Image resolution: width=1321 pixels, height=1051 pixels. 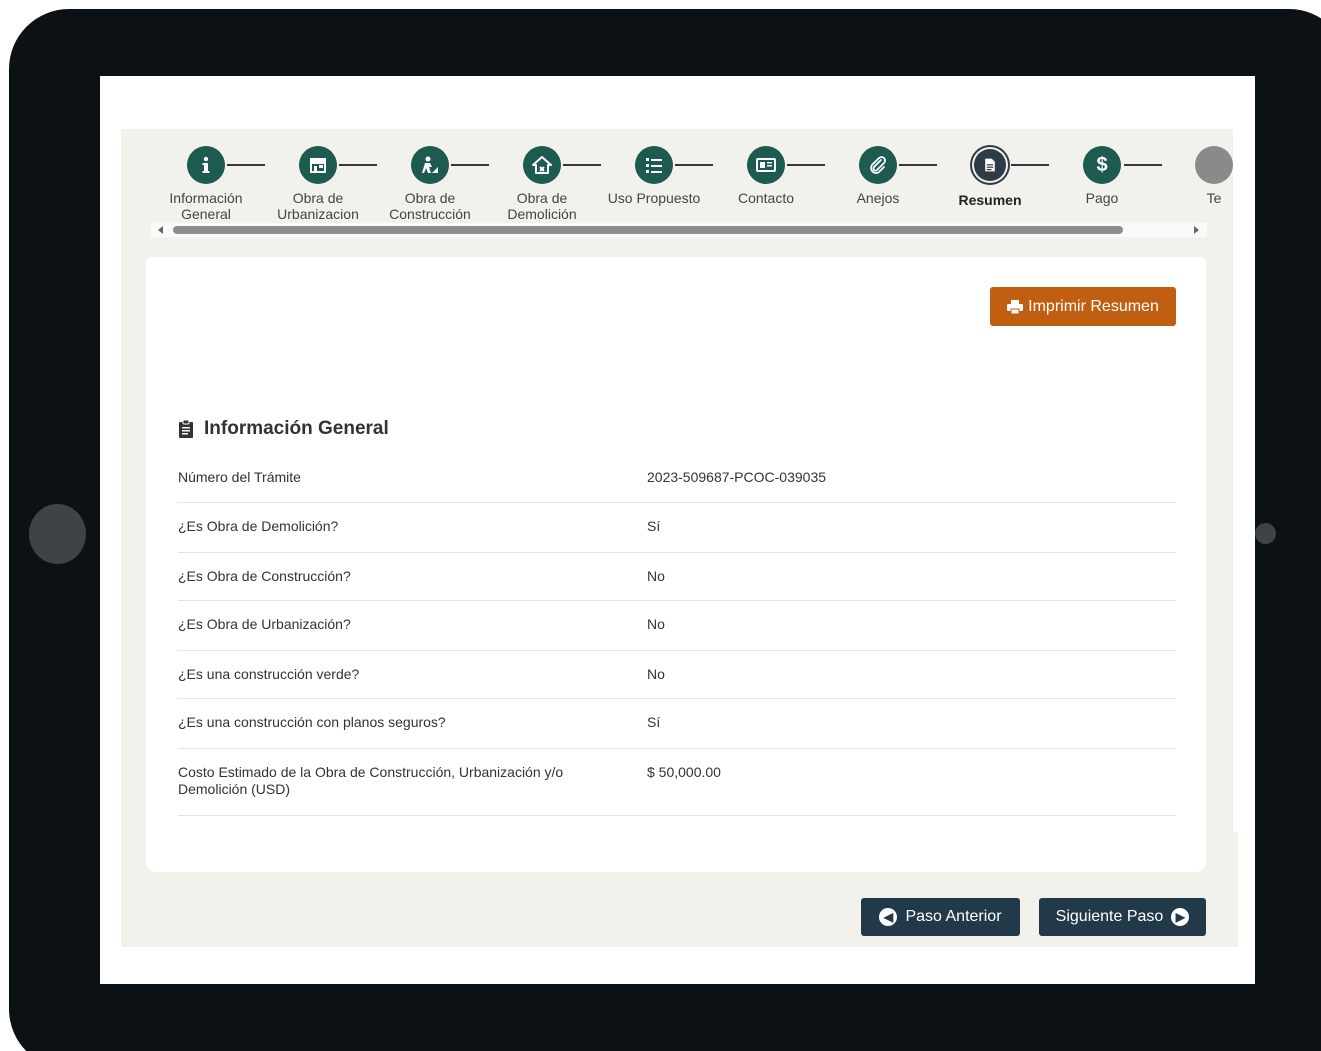 What do you see at coordinates (160, 230) in the screenshot?
I see `scroll-left-arrow` at bounding box center [160, 230].